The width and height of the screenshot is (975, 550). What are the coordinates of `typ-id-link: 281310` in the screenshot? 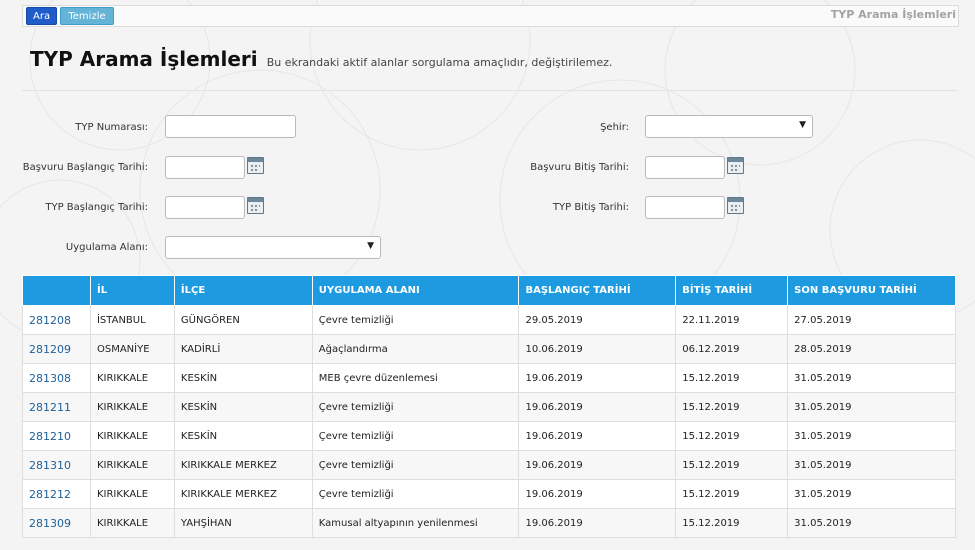 It's located at (56, 465).